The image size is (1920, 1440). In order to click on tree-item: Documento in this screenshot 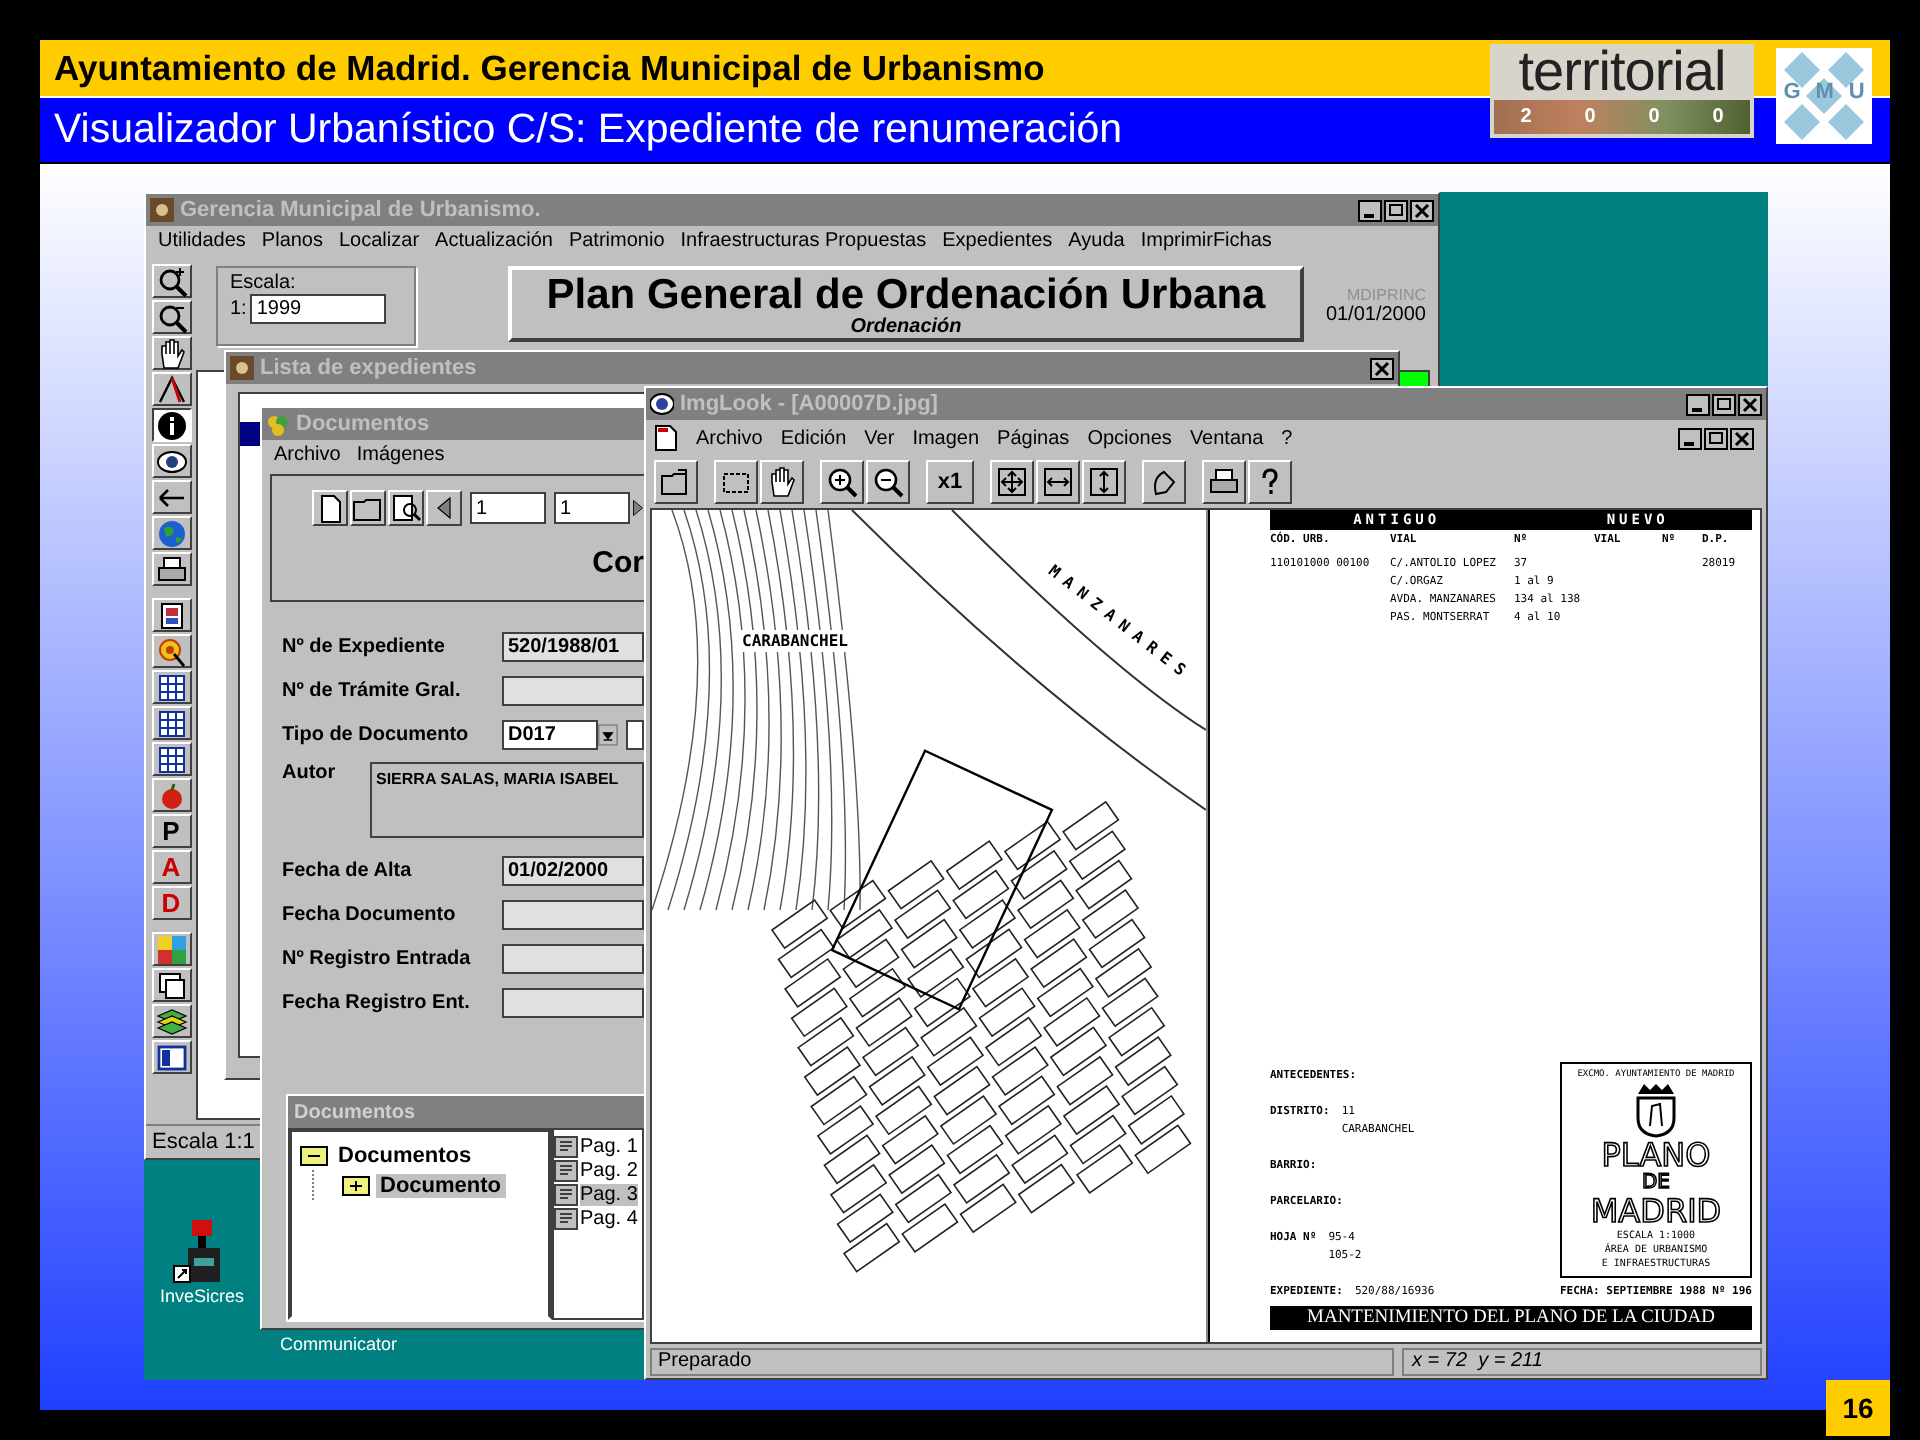, I will do `click(440, 1185)`.